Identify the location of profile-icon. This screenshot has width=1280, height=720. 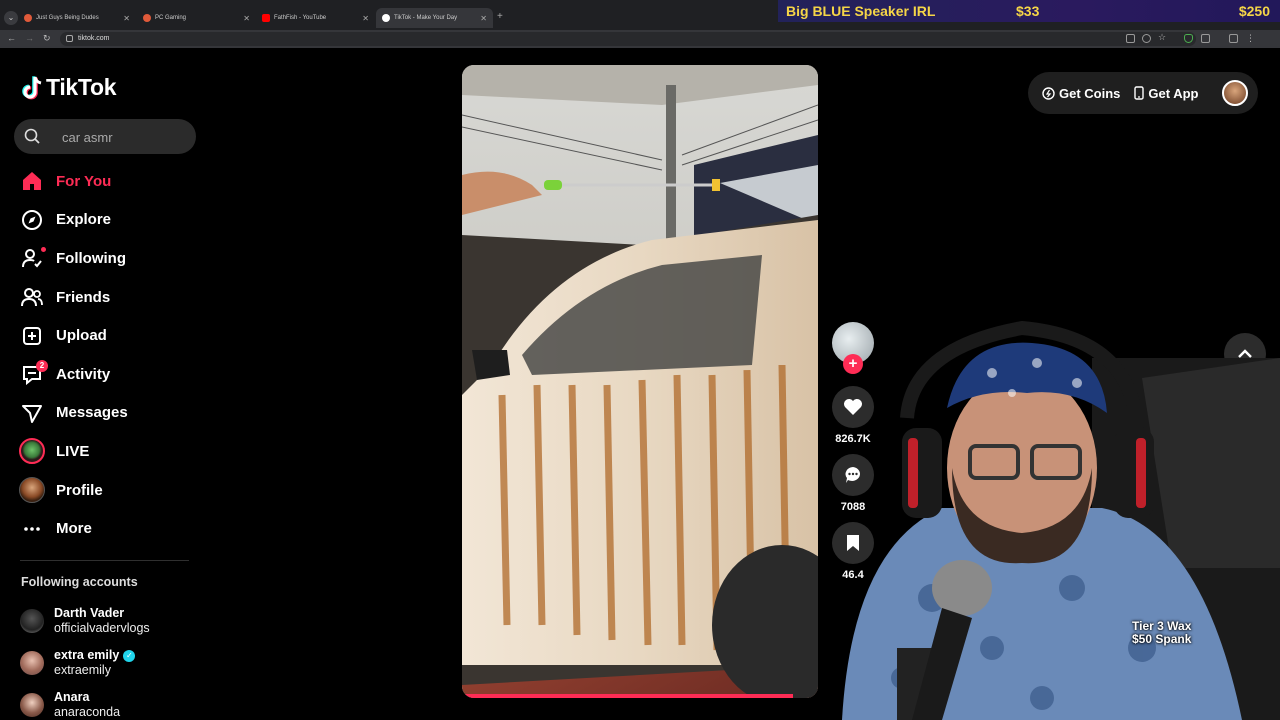
(1233, 38).